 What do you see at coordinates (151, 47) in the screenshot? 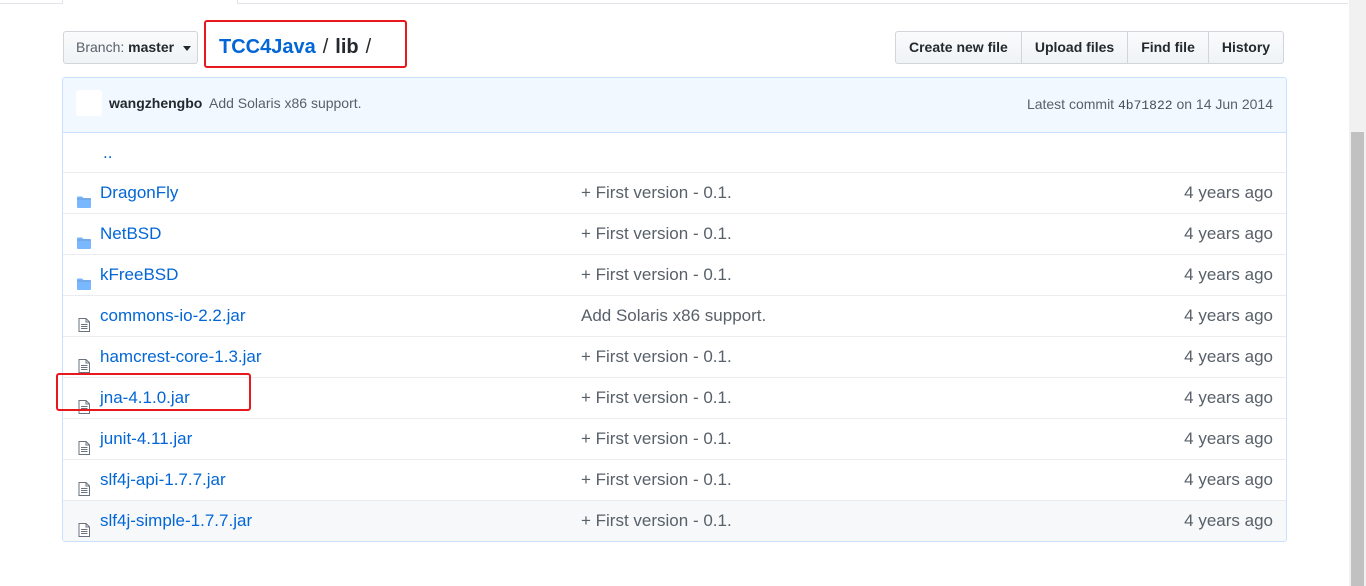
I see `branch-value: master` at bounding box center [151, 47].